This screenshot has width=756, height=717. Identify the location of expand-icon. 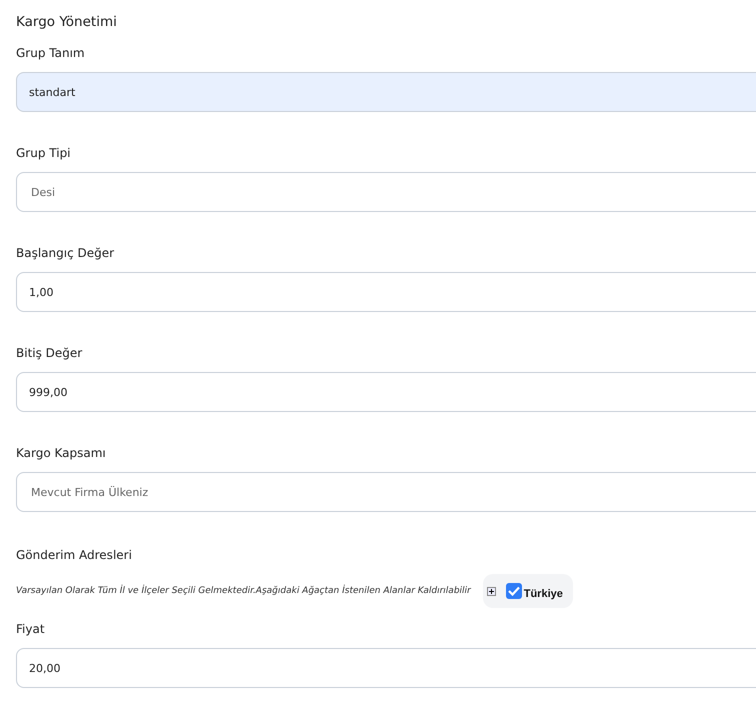
(491, 591).